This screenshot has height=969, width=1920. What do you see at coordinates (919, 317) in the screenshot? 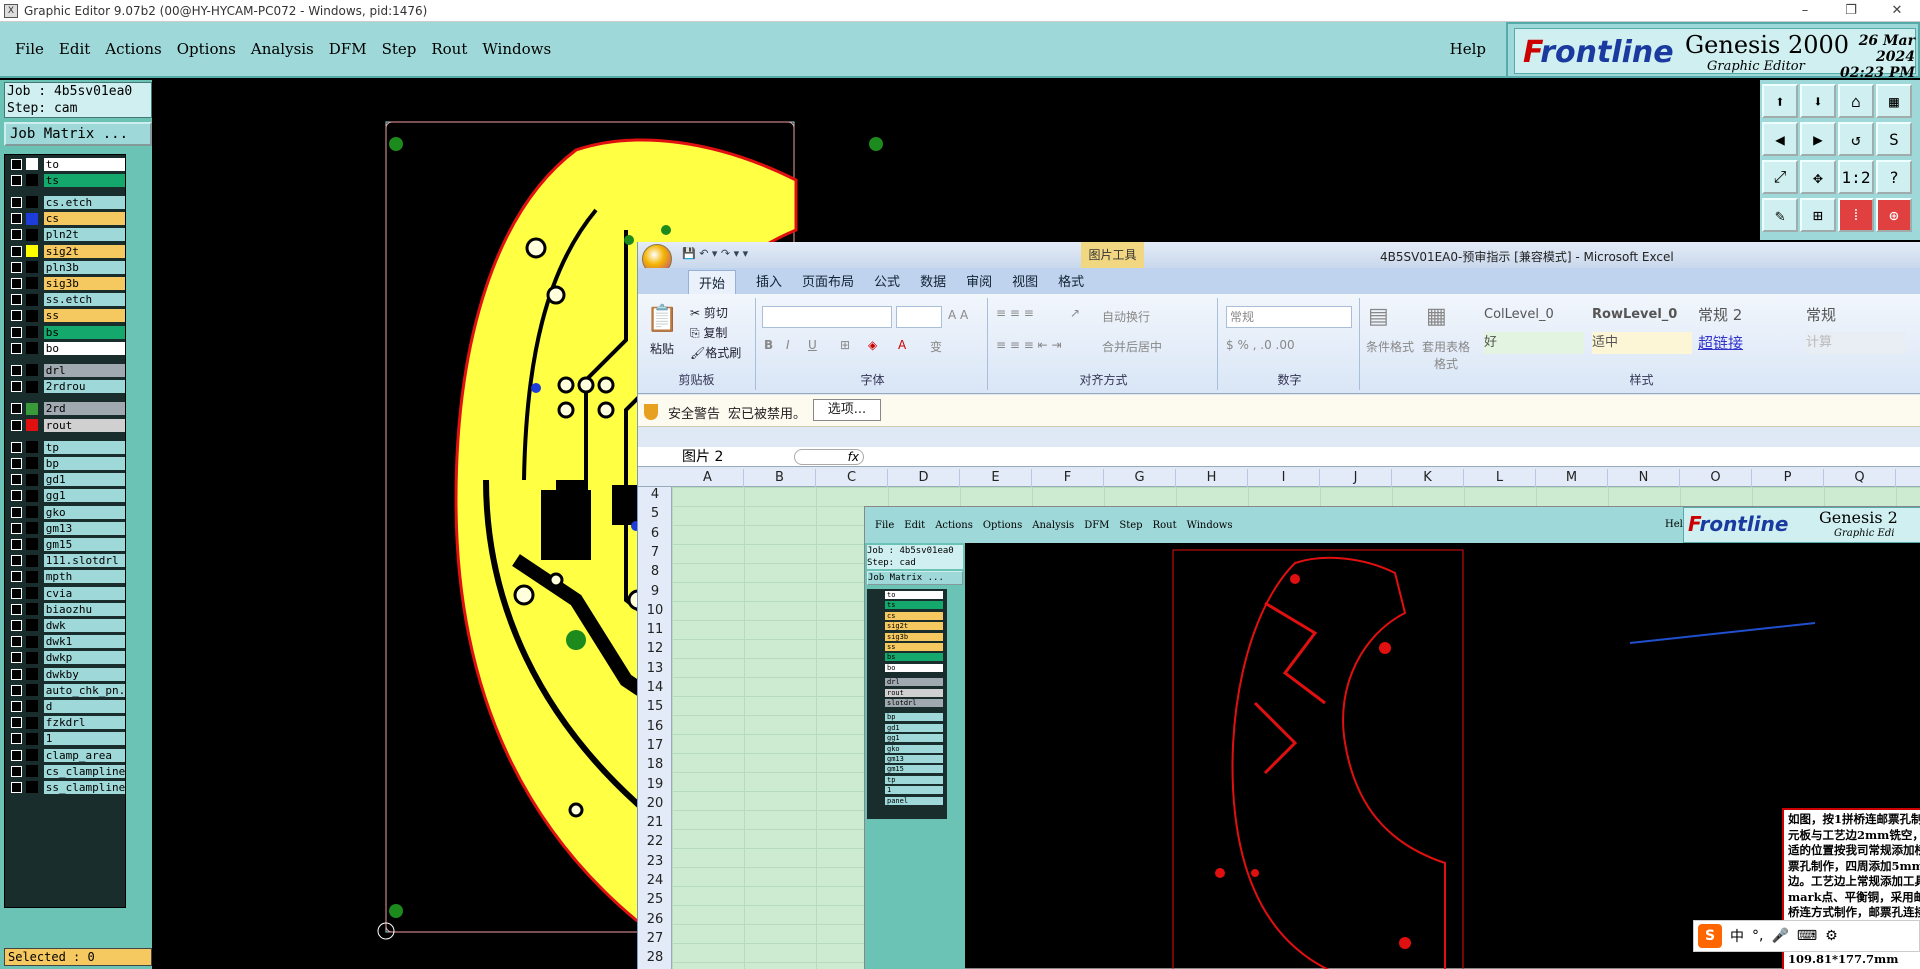
I see `font-size-select` at bounding box center [919, 317].